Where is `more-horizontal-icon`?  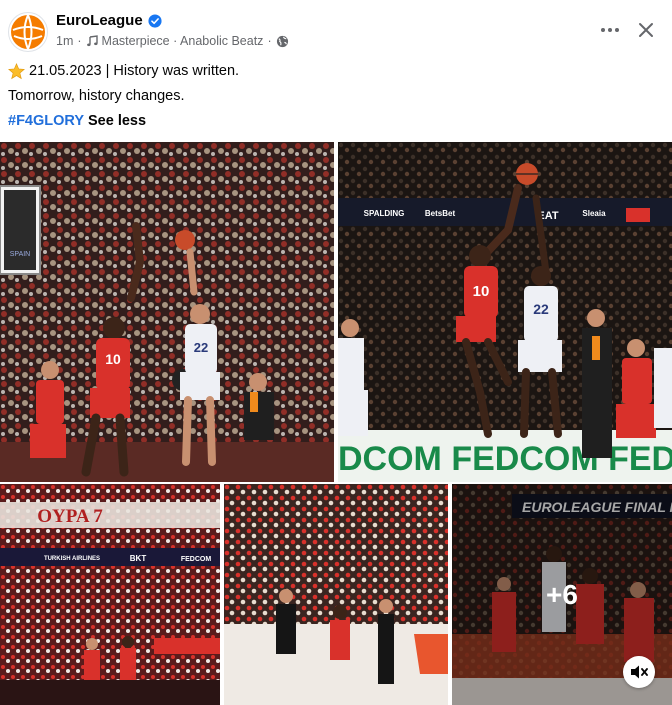 more-horizontal-icon is located at coordinates (610, 30).